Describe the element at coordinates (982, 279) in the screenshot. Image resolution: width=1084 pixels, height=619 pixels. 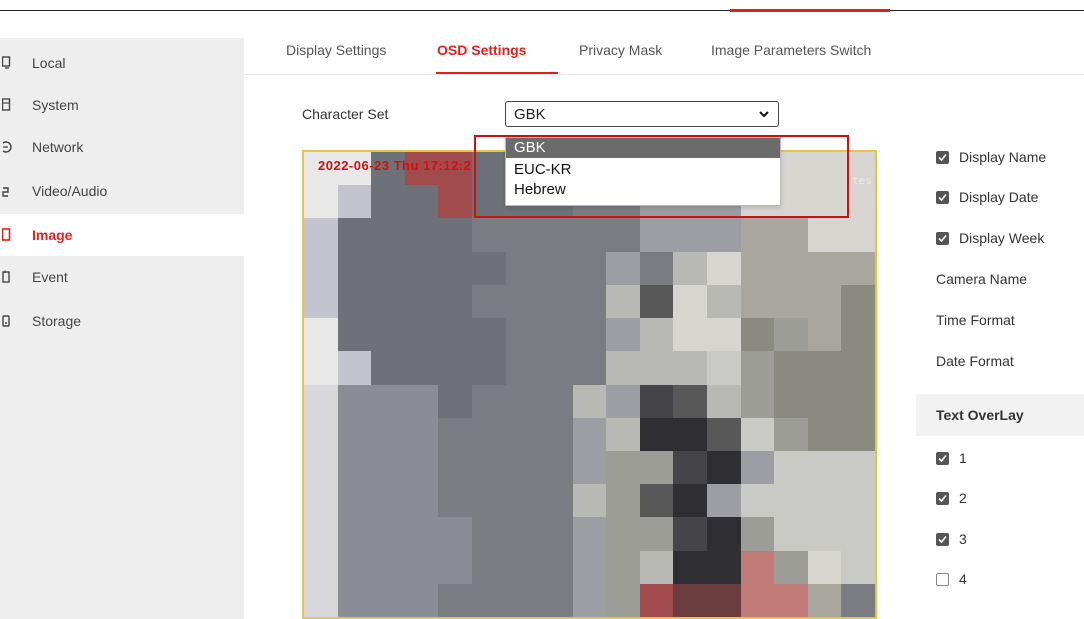
I see `camera-name-label: Camera Name` at that location.